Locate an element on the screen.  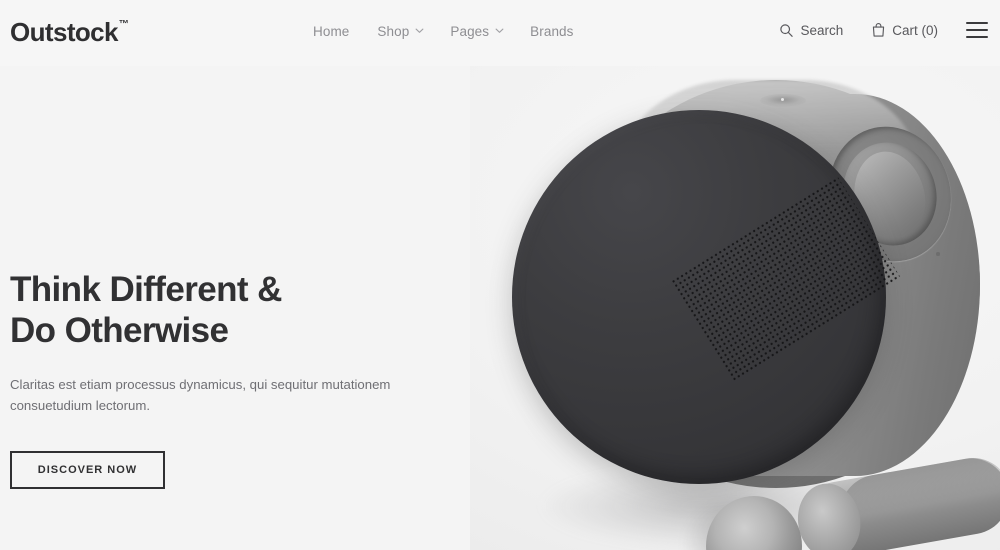
nav-label-shop: Shop is located at coordinates (393, 31).